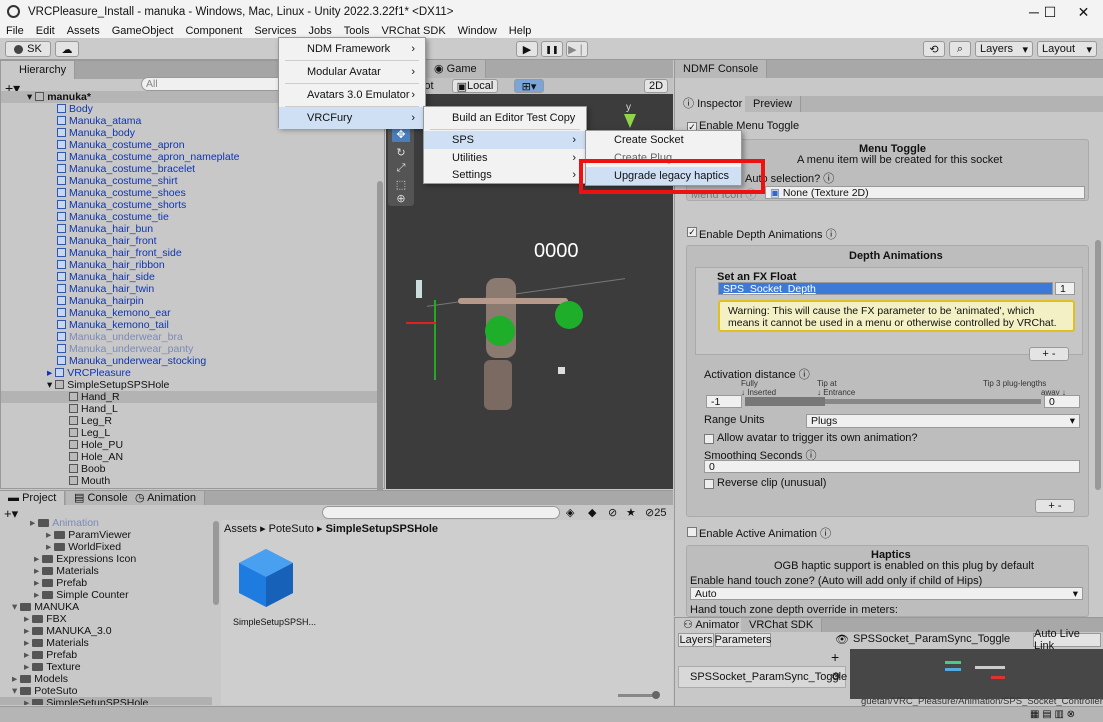 Image resolution: width=1103 pixels, height=722 pixels. What do you see at coordinates (106, 701) in the screenshot?
I see `project-folder-item: ▸ SimpleSetupSPSHole` at bounding box center [106, 701].